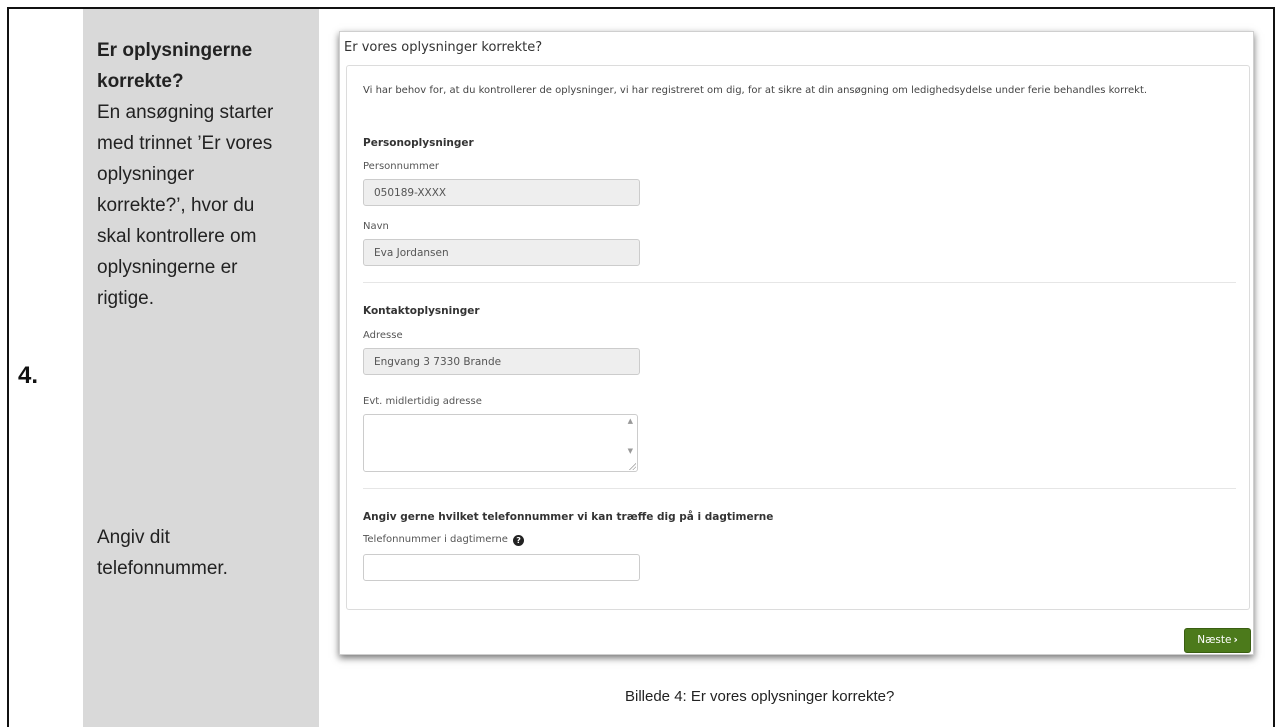 The width and height of the screenshot is (1277, 727). Describe the element at coordinates (202, 553) in the screenshot. I see `phone-description: Angiv dit telefonnummer.` at that location.